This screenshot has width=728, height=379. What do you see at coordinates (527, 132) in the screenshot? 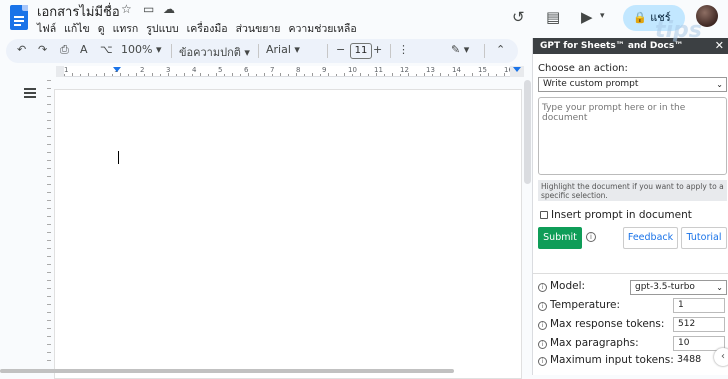
I see `vertical-scrollbar` at bounding box center [527, 132].